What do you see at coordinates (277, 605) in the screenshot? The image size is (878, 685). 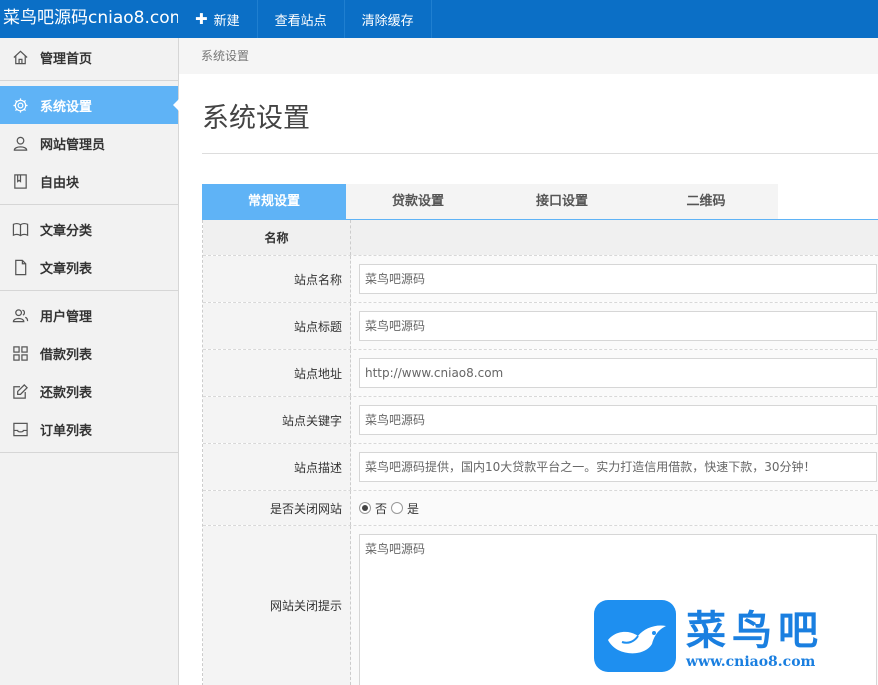 I see `field-label: 网站关闭提示` at bounding box center [277, 605].